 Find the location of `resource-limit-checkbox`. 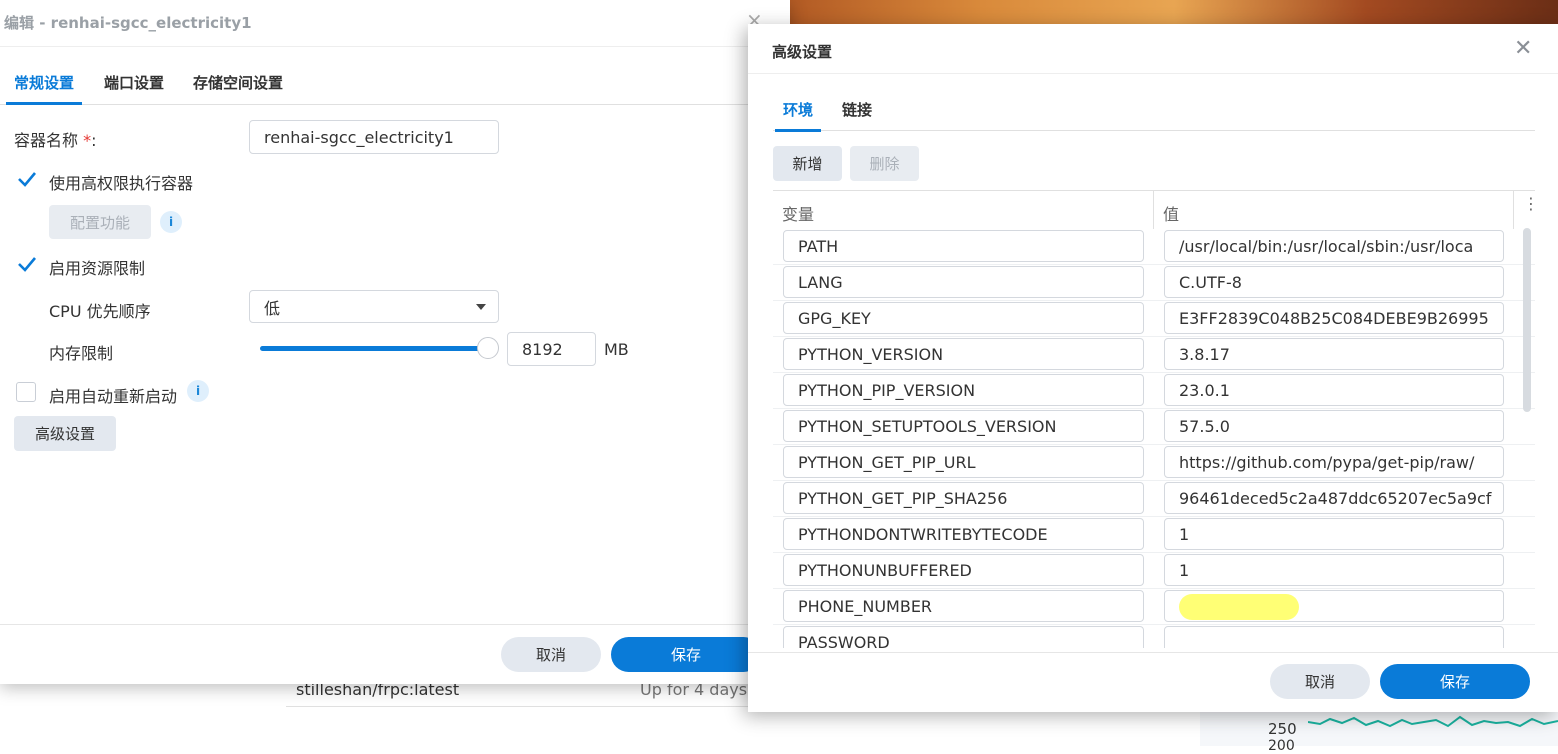

resource-limit-checkbox is located at coordinates (26, 264).